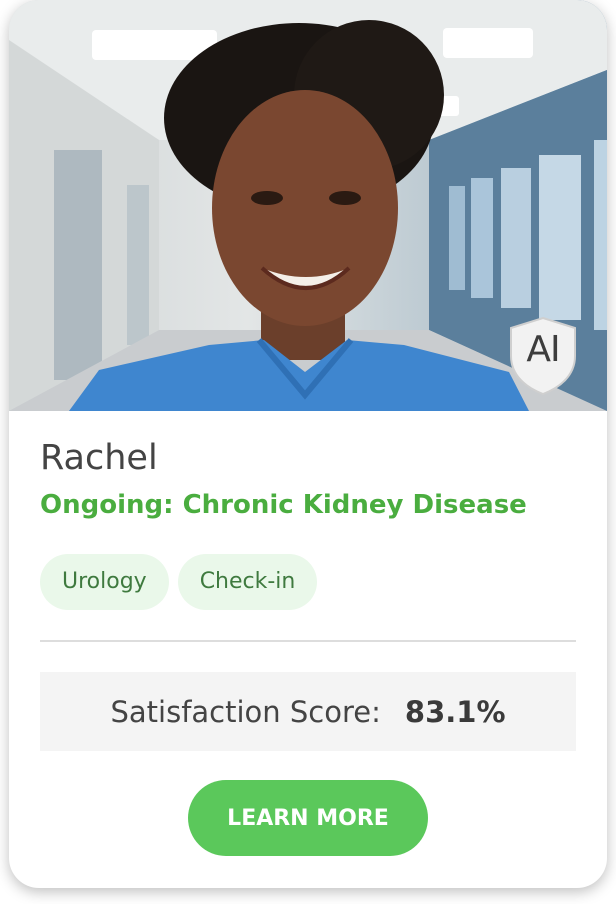  What do you see at coordinates (104, 582) in the screenshot?
I see `tag-urology: Urology` at bounding box center [104, 582].